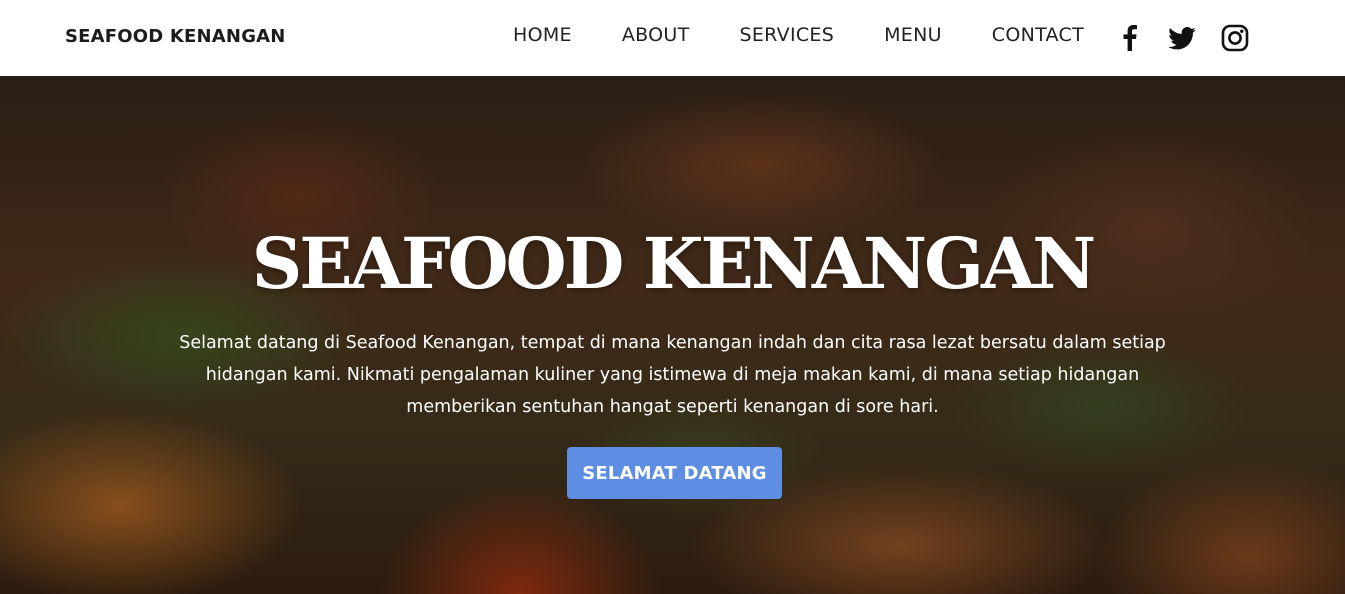 The height and width of the screenshot is (594, 1345). I want to click on nav-link-contact: CONTACT, so click(1038, 35).